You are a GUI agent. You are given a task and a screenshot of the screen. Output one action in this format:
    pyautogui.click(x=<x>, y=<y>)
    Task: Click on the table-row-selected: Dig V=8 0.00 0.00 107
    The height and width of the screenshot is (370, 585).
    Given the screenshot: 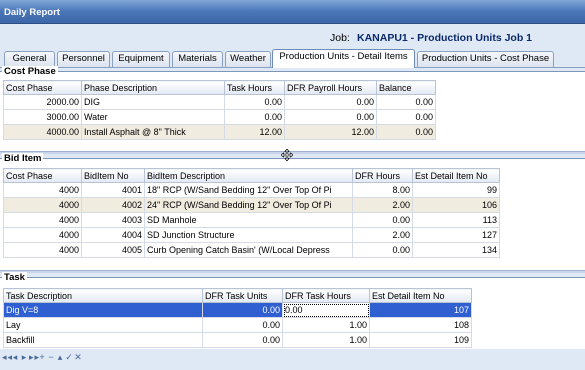 What is the action you would take?
    pyautogui.click(x=237, y=310)
    